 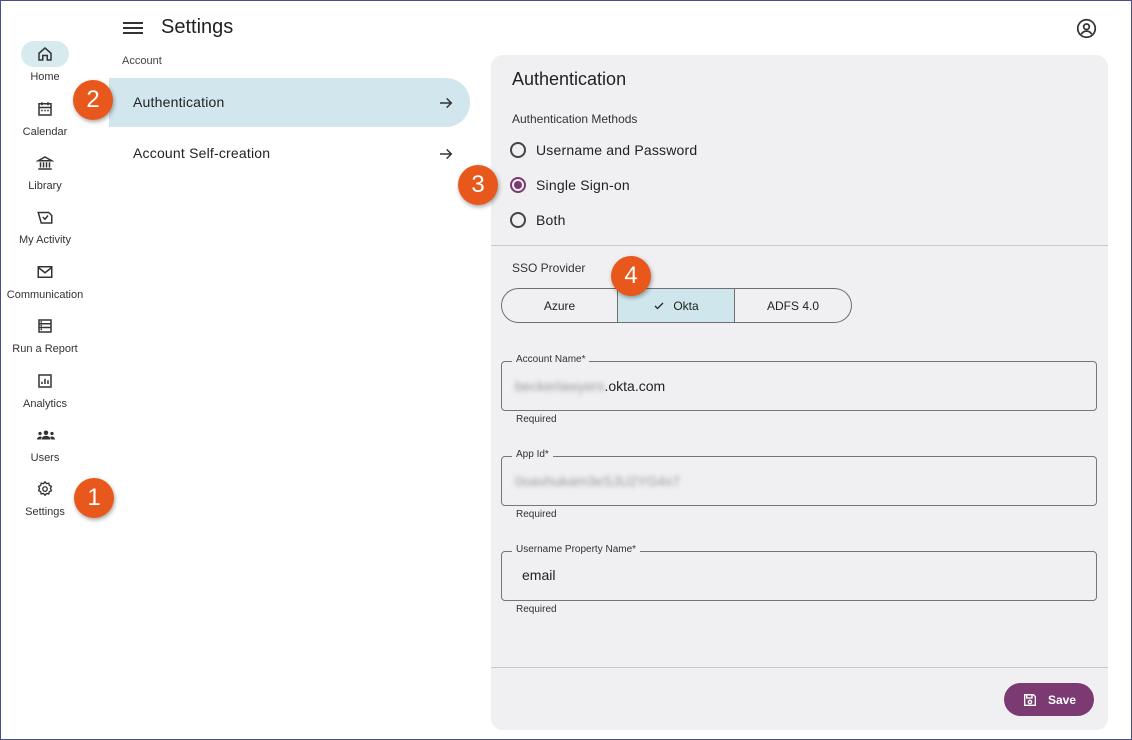 I want to click on radio-username-password: Username and Password, so click(x=603, y=150).